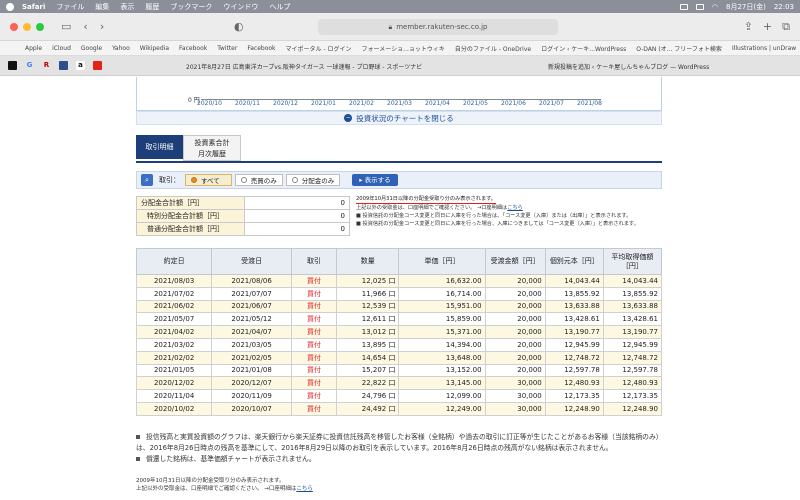 Image resolution: width=800 pixels, height=500 pixels. What do you see at coordinates (438, 27) in the screenshot?
I see `address-bar: 🔒︎ member.rakuten-sec.co.jp` at bounding box center [438, 27].